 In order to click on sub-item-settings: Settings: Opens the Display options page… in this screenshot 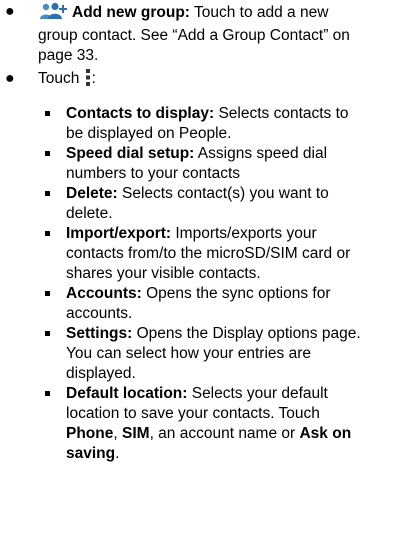, I will do `click(205, 354)`.